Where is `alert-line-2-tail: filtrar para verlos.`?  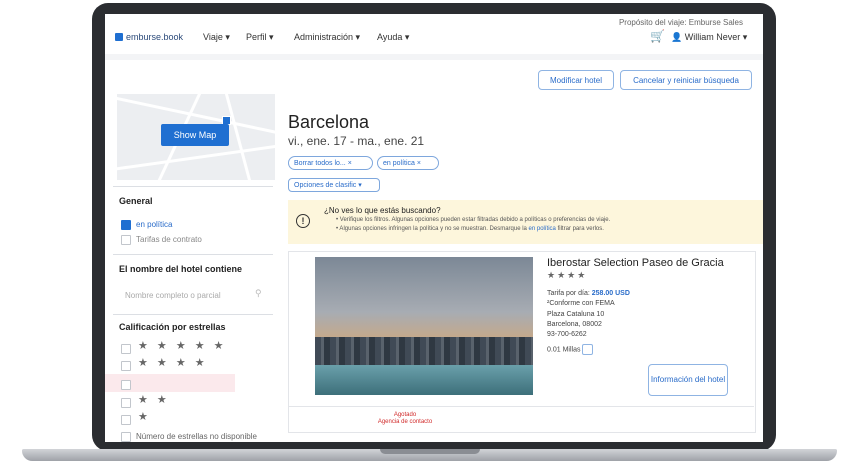 alert-line-2-tail: filtrar para verlos. is located at coordinates (579, 229).